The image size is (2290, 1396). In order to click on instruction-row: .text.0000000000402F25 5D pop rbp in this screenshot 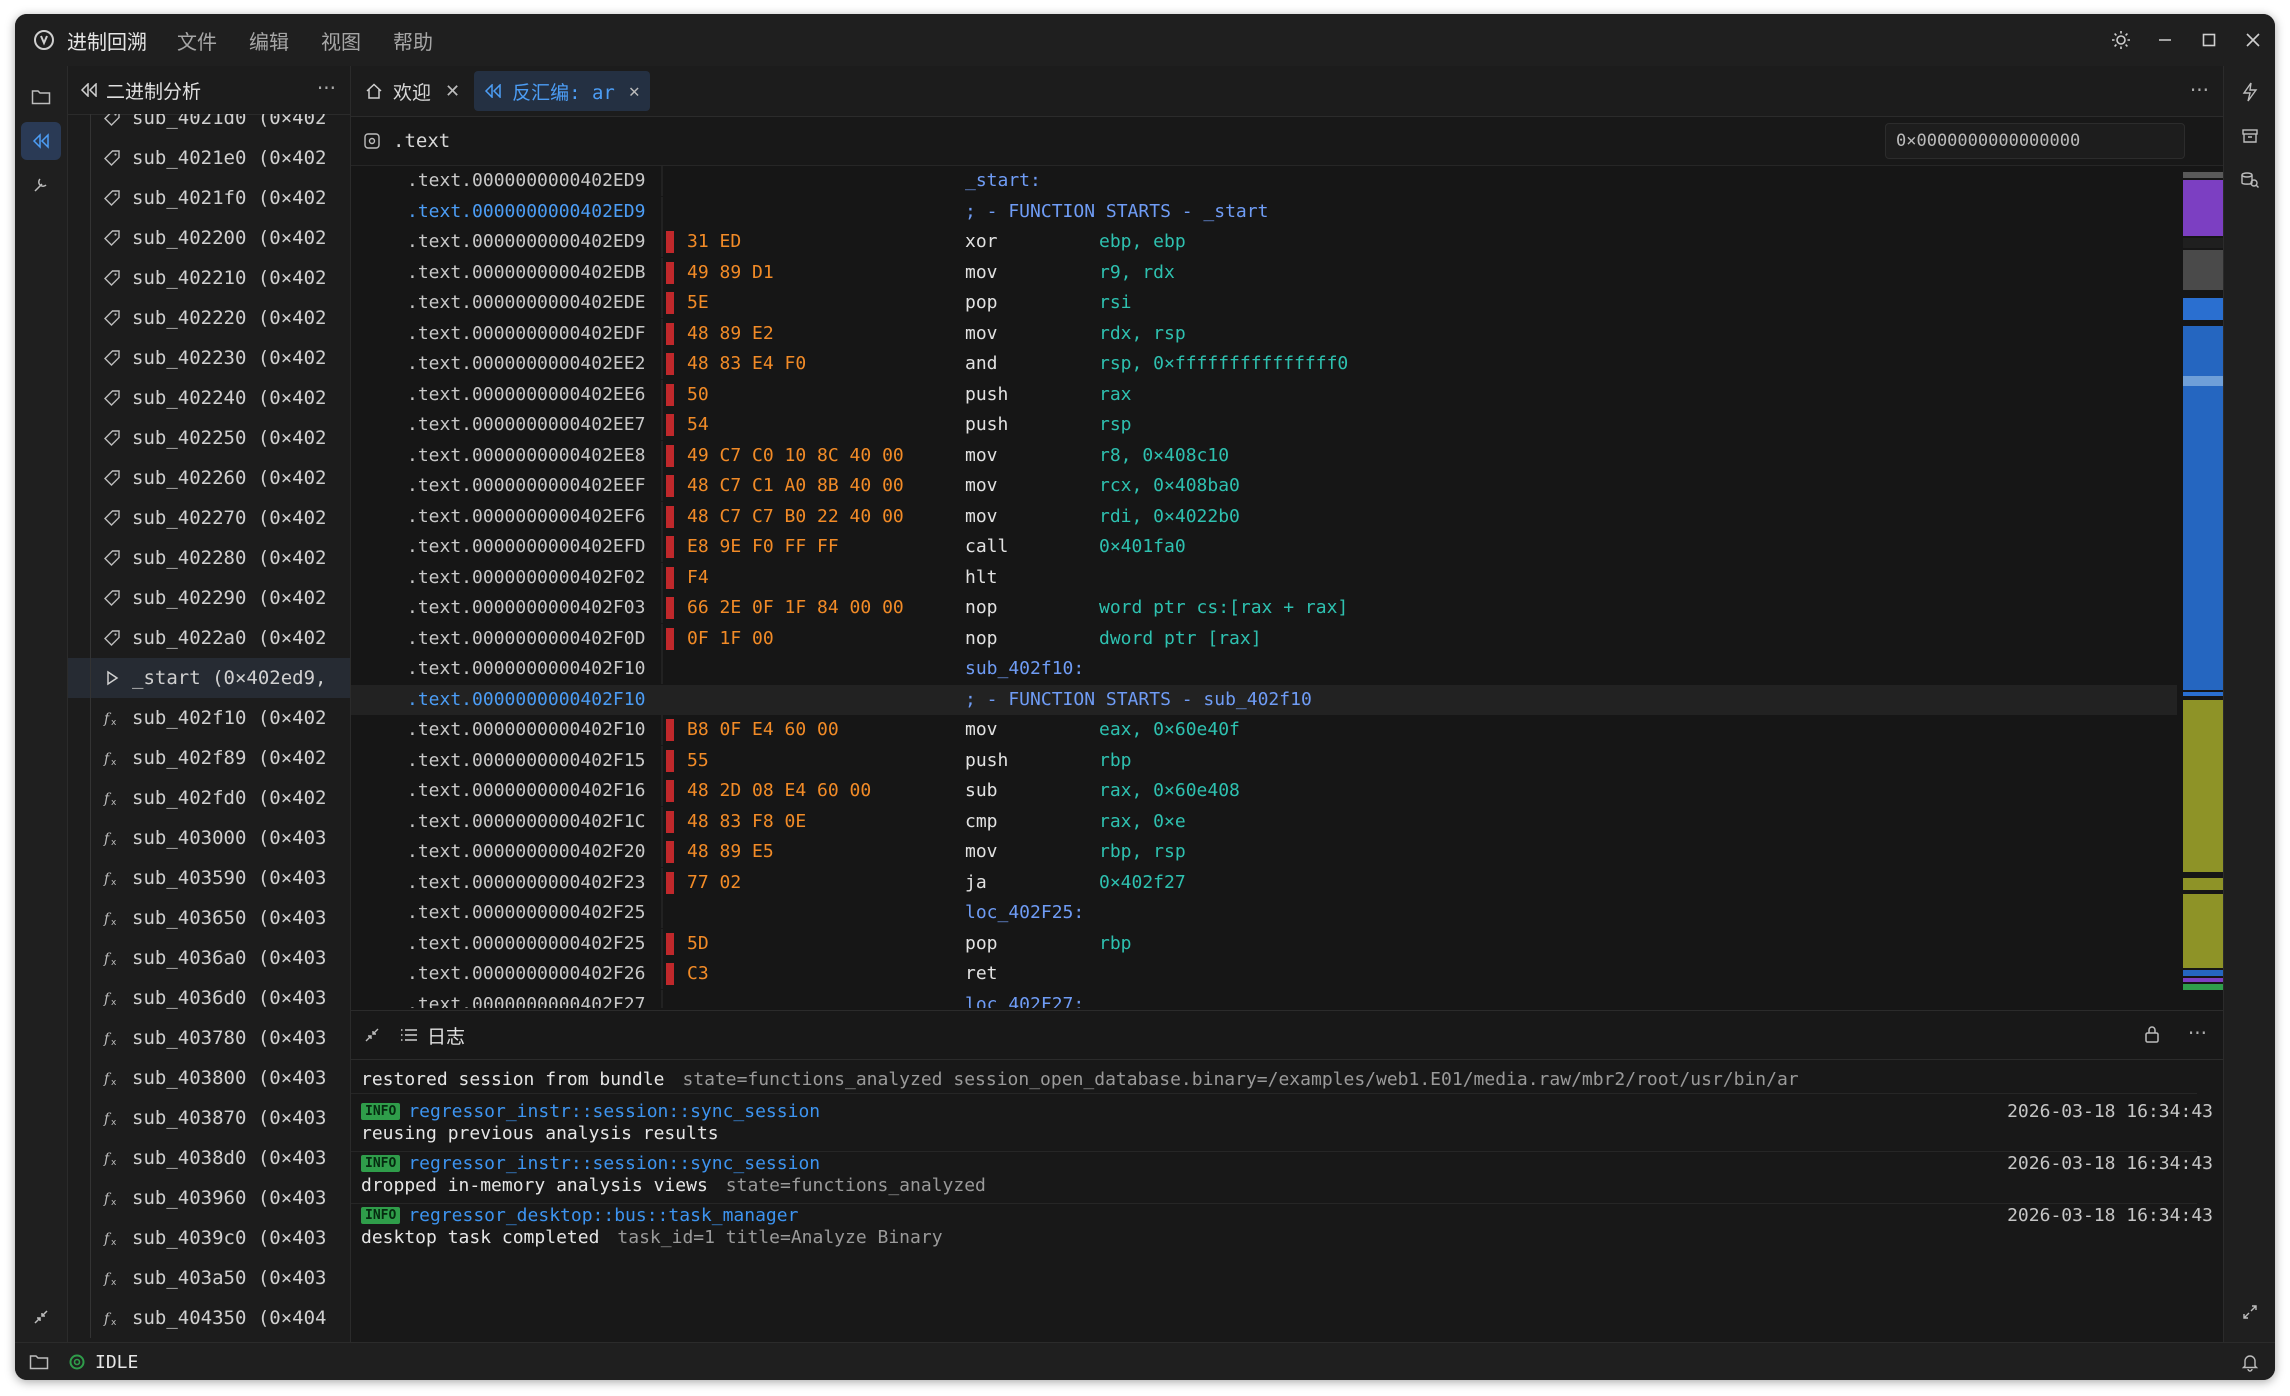, I will do `click(1274, 943)`.